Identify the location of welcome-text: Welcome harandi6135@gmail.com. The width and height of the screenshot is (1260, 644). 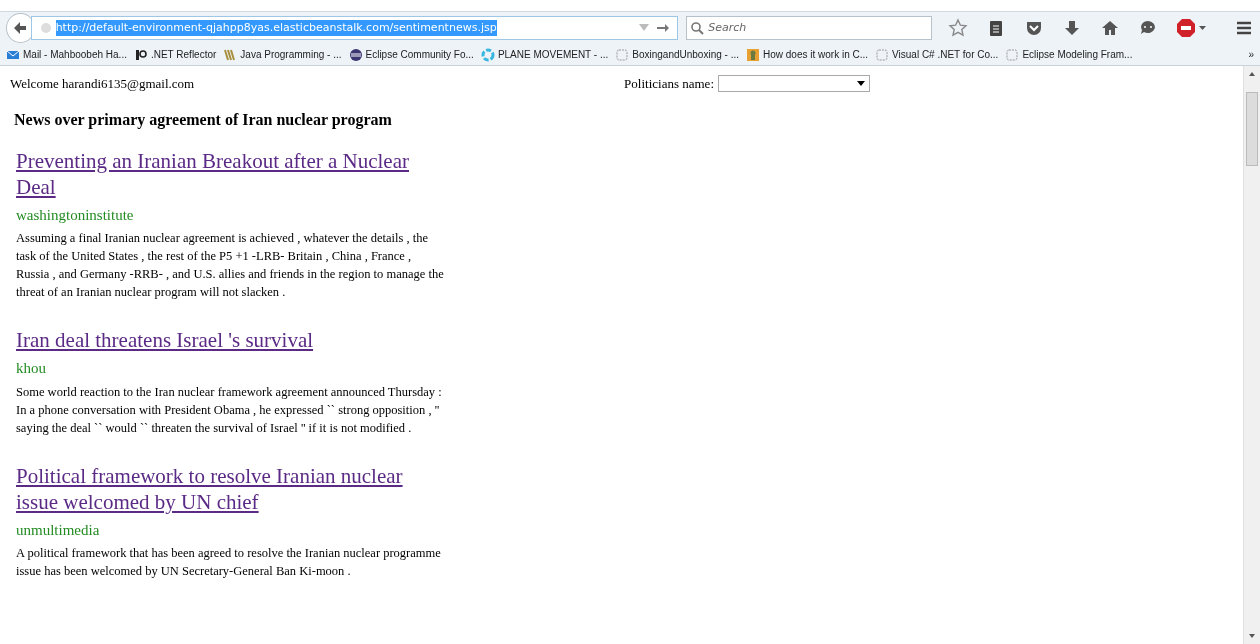
(102, 84).